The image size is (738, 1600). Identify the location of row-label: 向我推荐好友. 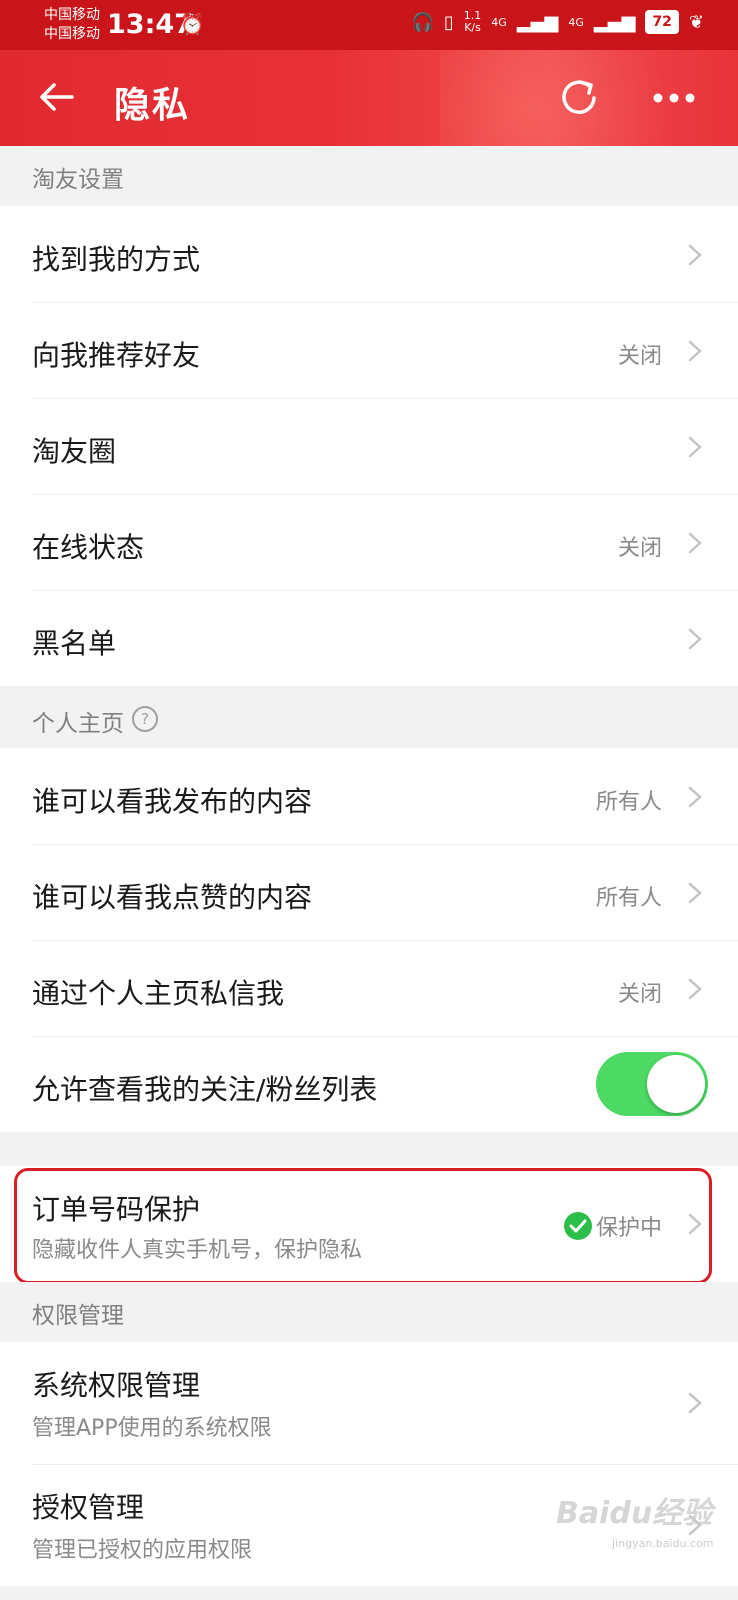
(116, 355).